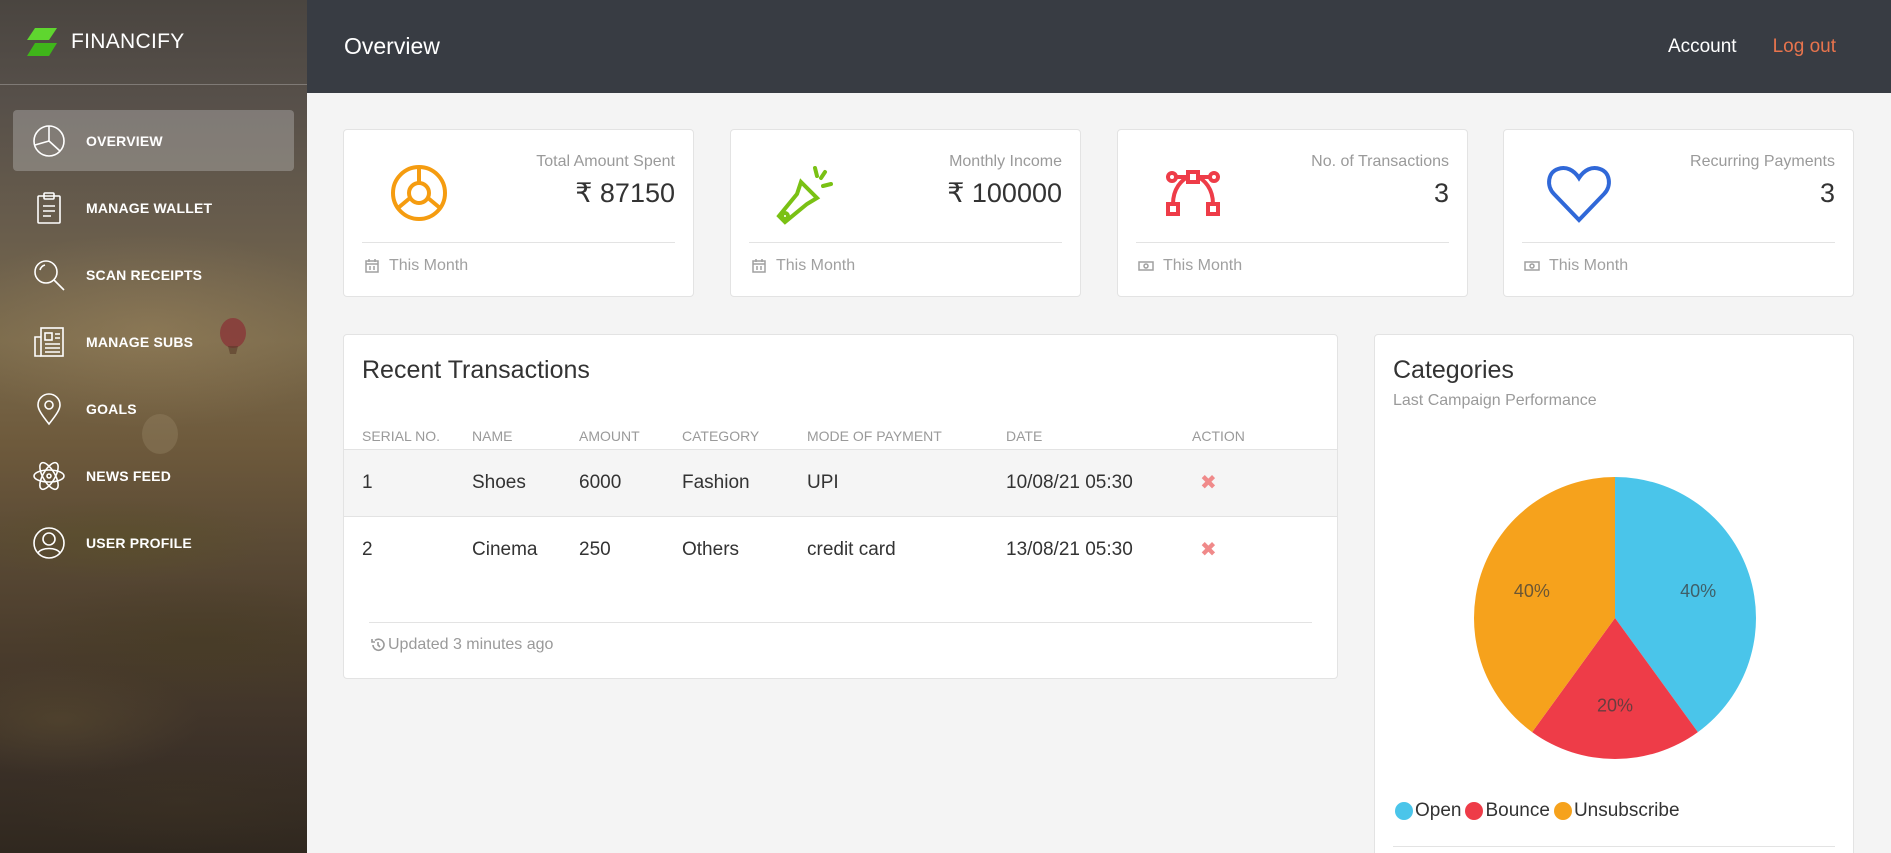 This screenshot has height=853, width=1891. I want to click on card-footer: Updated 3 minutes ago, so click(461, 645).